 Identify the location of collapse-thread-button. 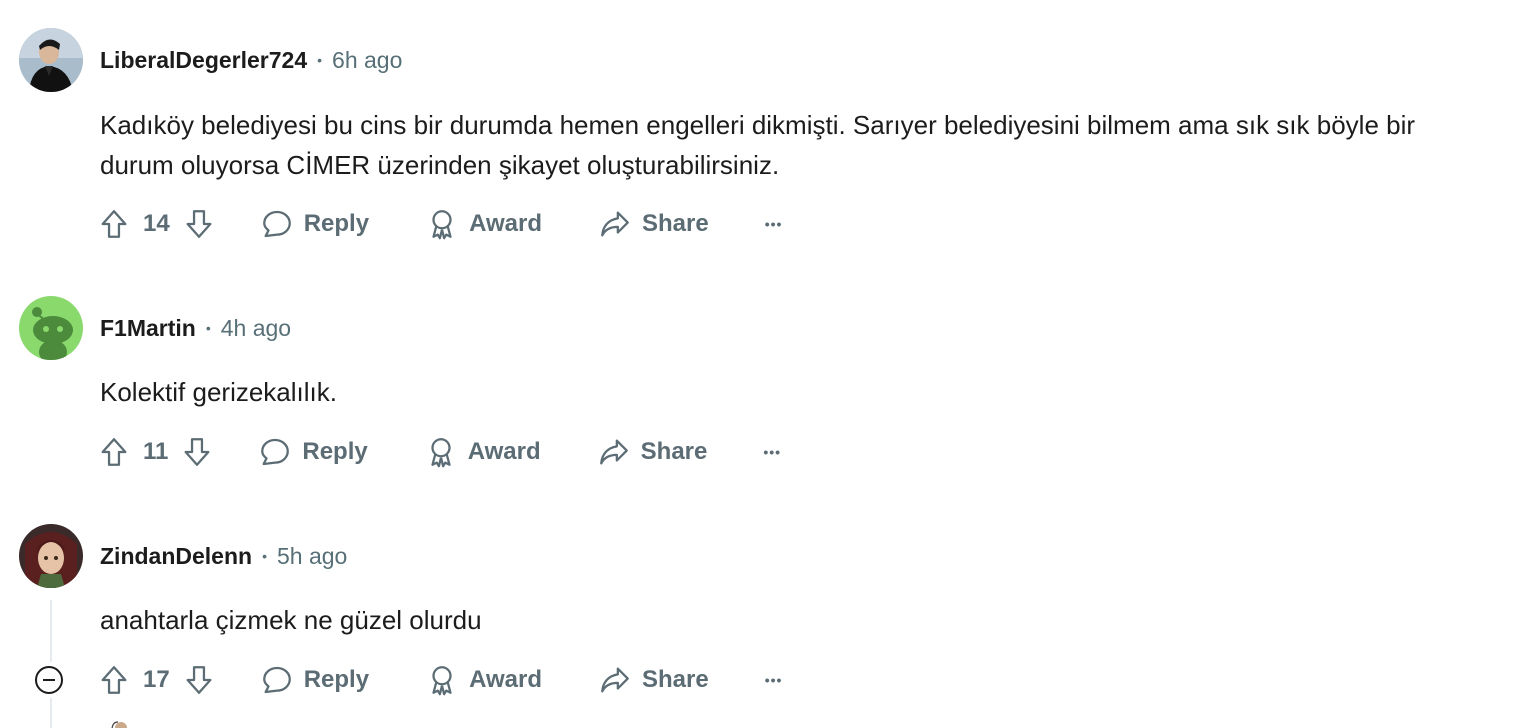
(49, 680).